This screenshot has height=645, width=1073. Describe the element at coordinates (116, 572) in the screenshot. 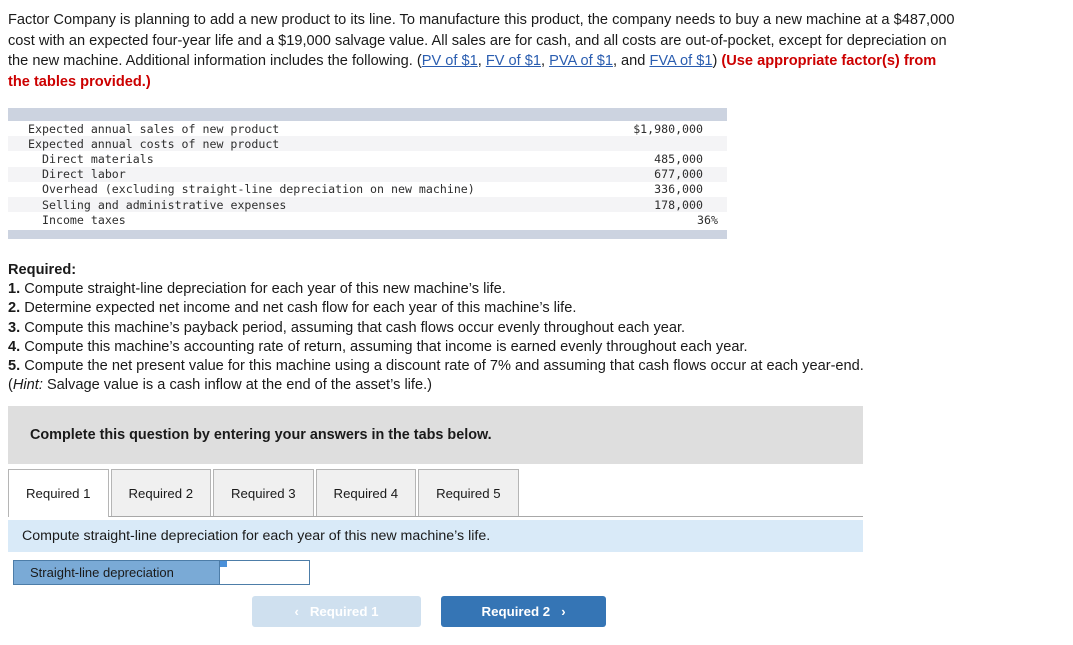

I see `answer-row-label: Straight-line depreciation` at that location.